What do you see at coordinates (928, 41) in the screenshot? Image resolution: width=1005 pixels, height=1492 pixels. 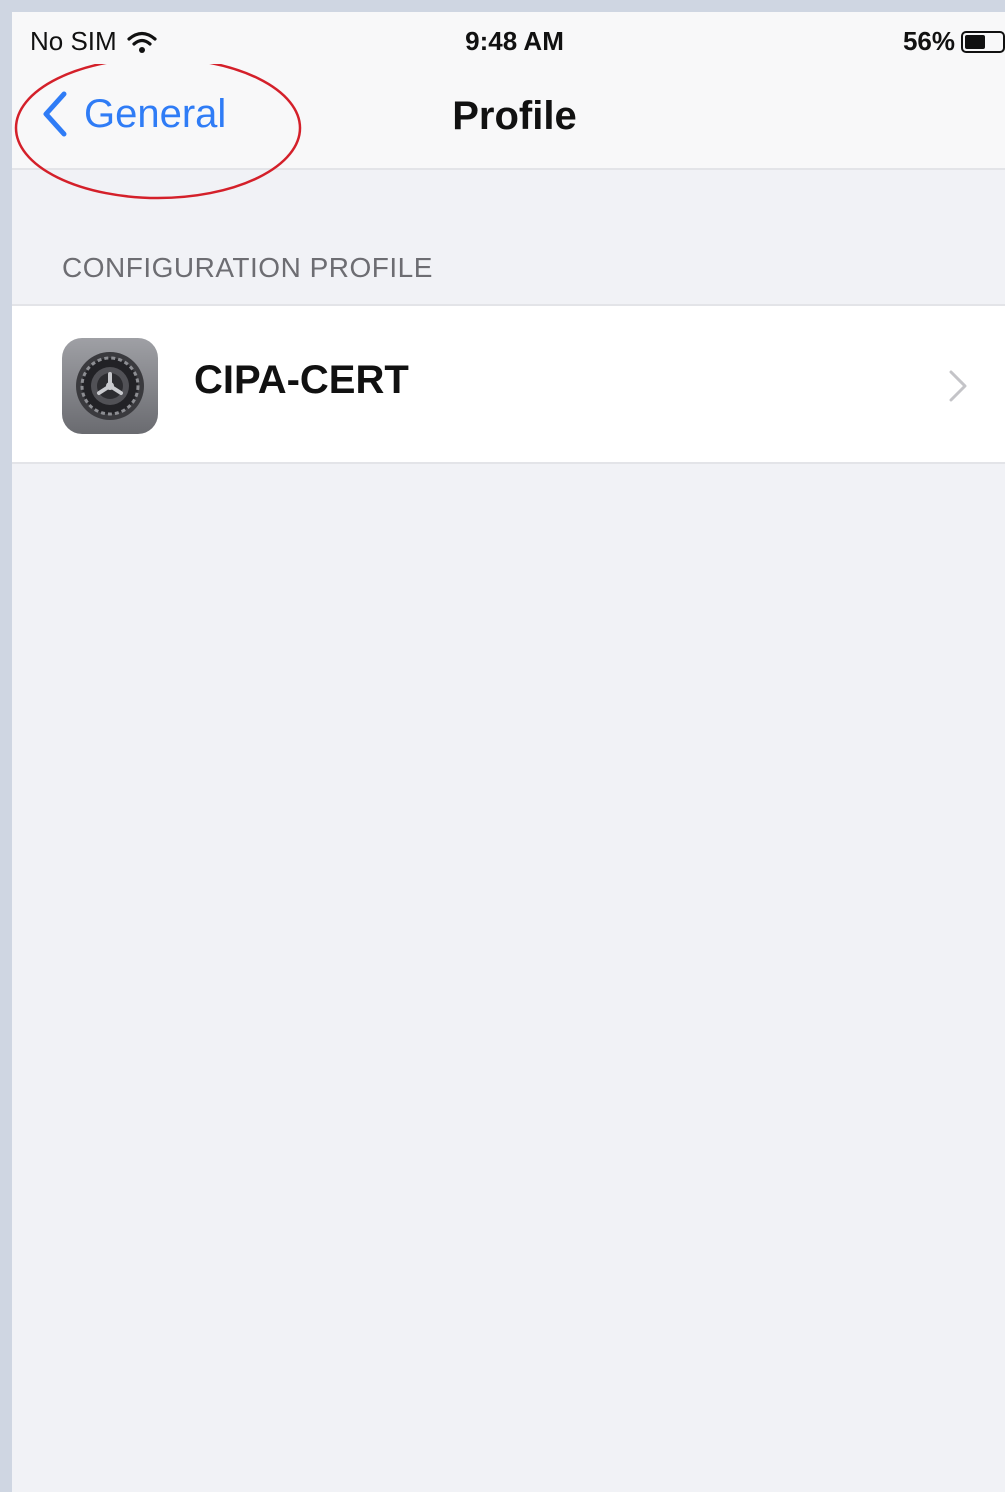 I see `battery-percent: 56%` at bounding box center [928, 41].